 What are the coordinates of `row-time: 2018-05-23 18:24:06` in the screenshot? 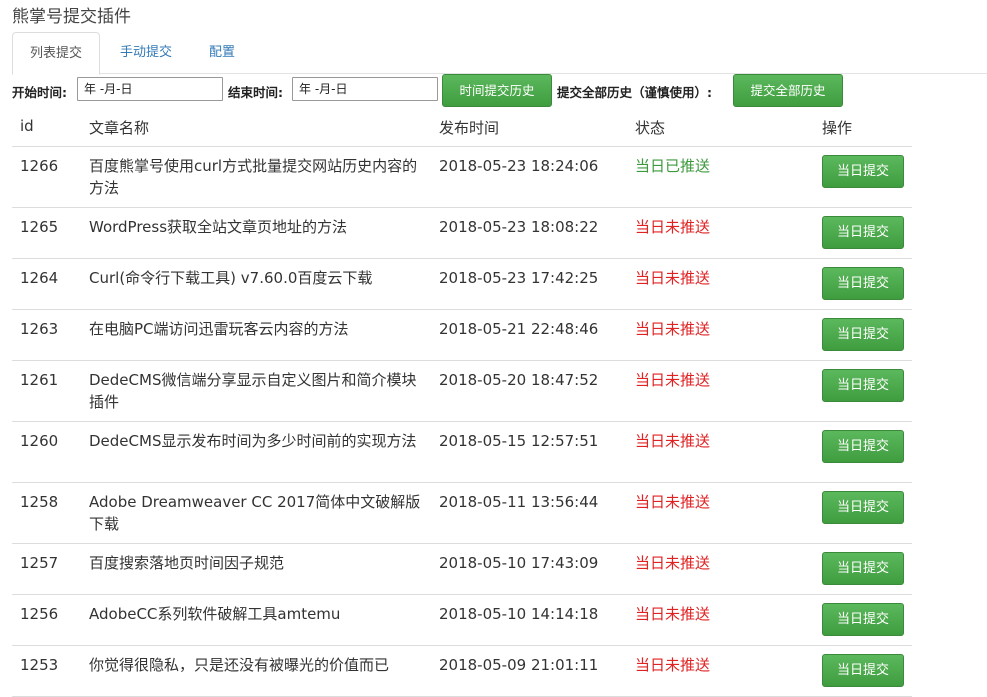 It's located at (519, 166).